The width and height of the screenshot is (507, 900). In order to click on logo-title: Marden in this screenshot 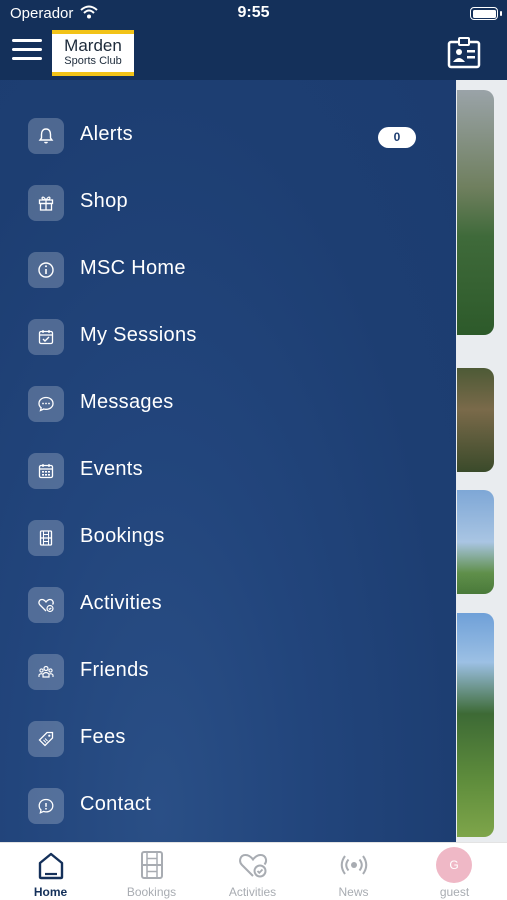, I will do `click(93, 45)`.